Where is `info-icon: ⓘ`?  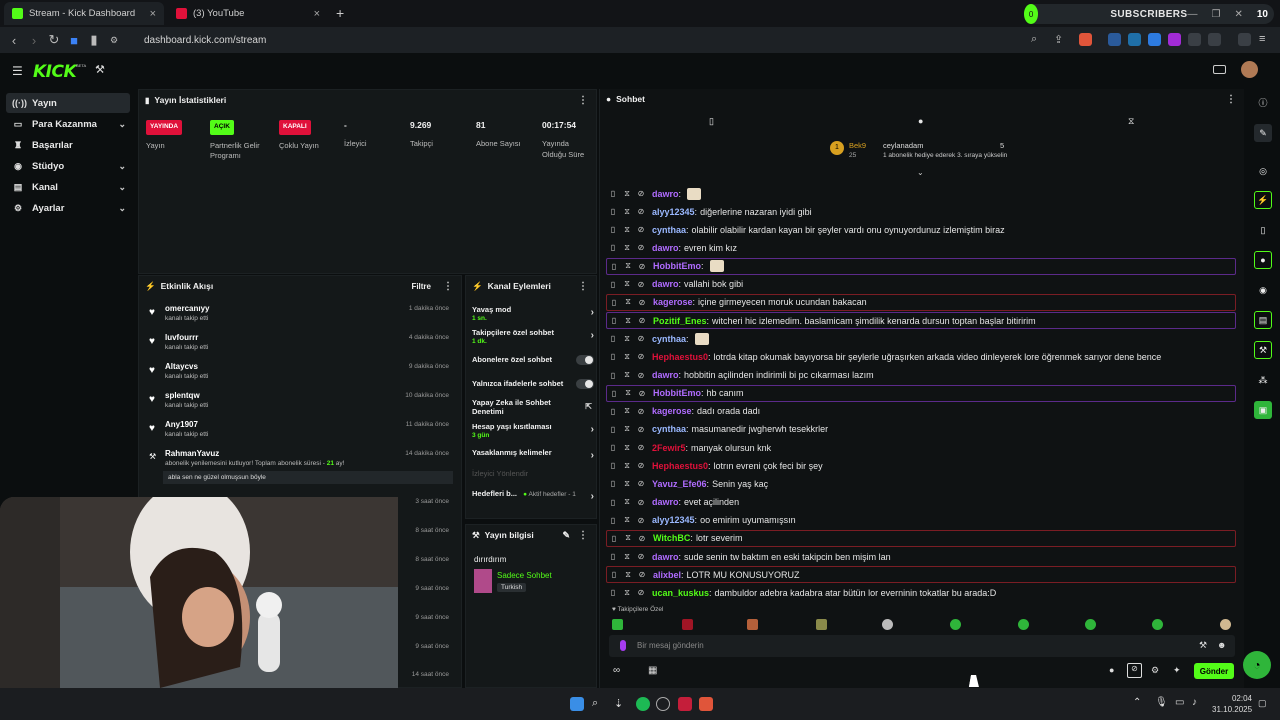 info-icon: ⓘ is located at coordinates (1263, 102).